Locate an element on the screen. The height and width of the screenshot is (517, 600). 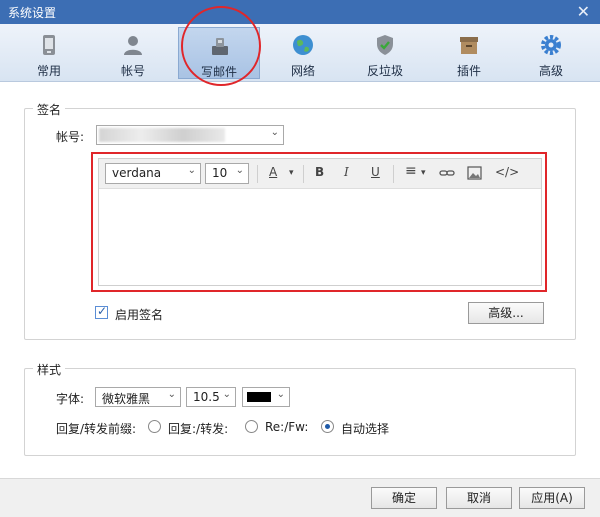
plugin-icon is located at coordinates (469, 45).